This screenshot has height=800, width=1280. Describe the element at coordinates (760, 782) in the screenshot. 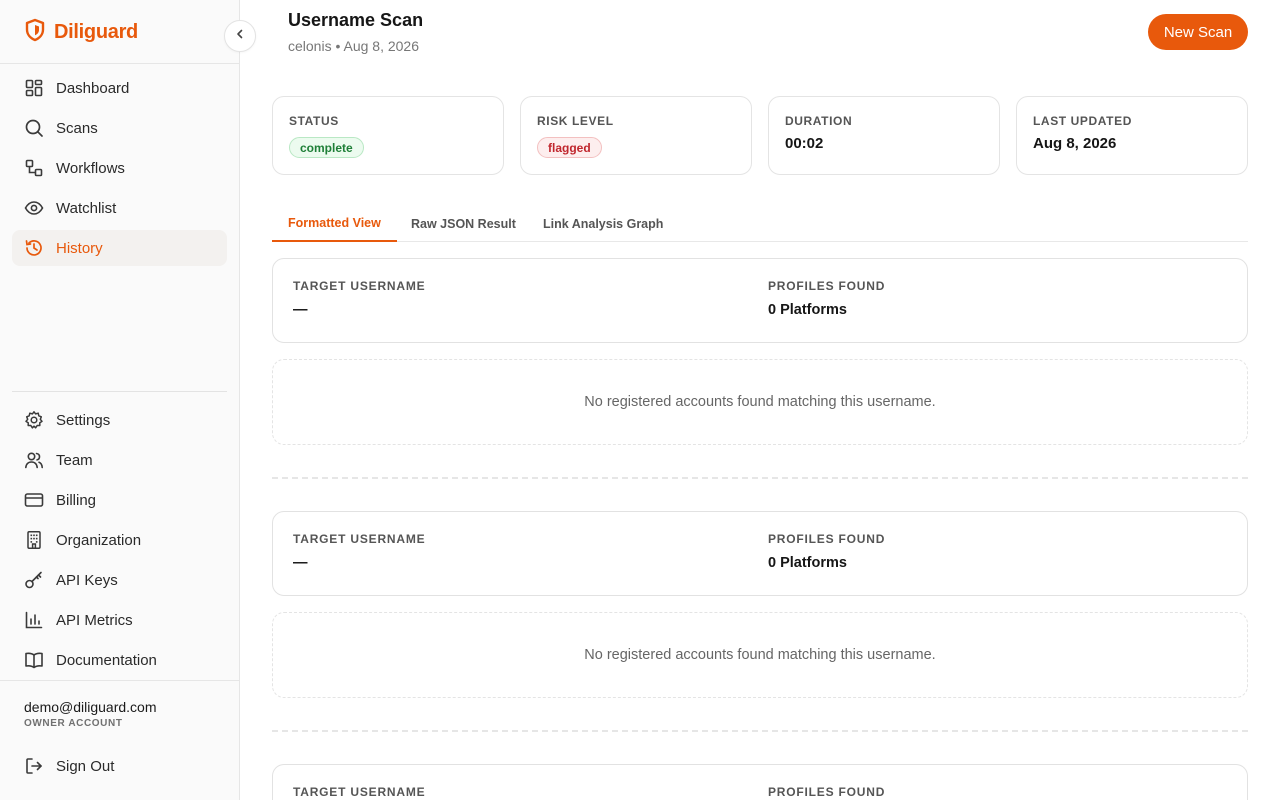

I see `result-summary-card: TARGET USERNAME PROFILES FOUND` at that location.